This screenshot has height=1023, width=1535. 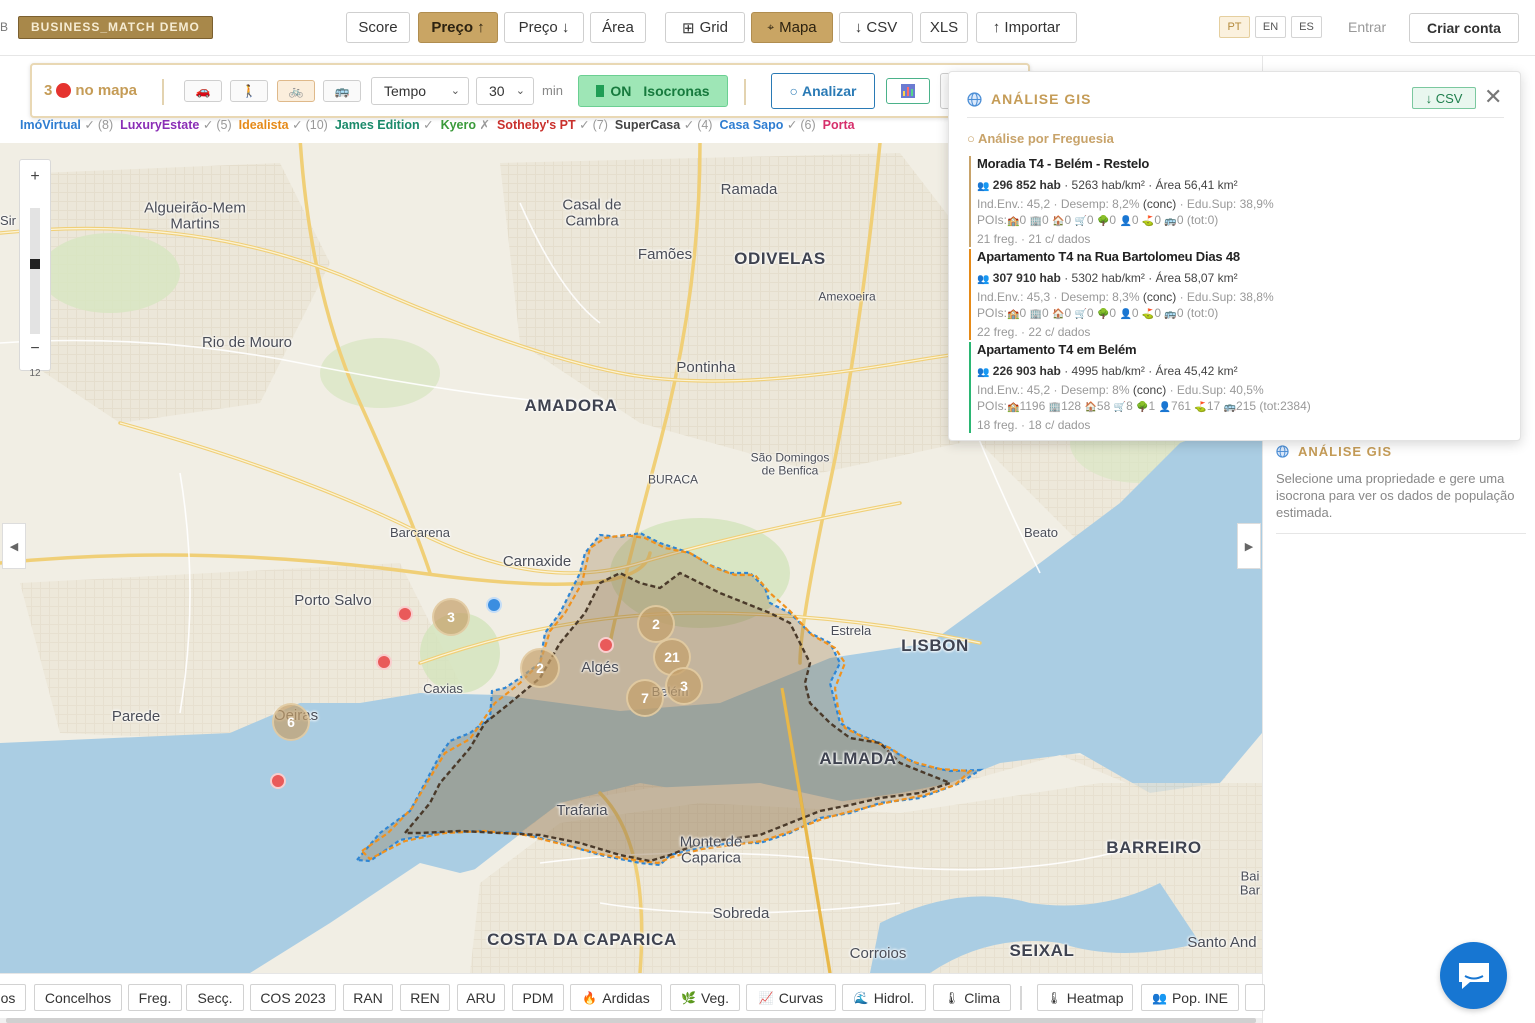 I want to click on map-cluster-marker: 6, so click(x=291, y=722).